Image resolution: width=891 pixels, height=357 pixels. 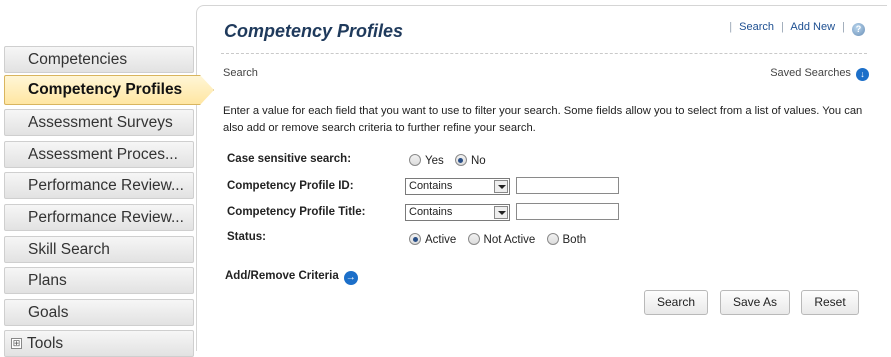 I want to click on case-sensitive-no-radio, so click(x=460, y=160).